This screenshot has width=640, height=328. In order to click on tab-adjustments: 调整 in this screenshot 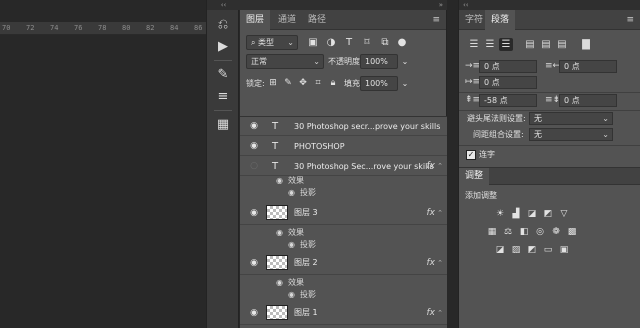, I will do `click(474, 176)`.